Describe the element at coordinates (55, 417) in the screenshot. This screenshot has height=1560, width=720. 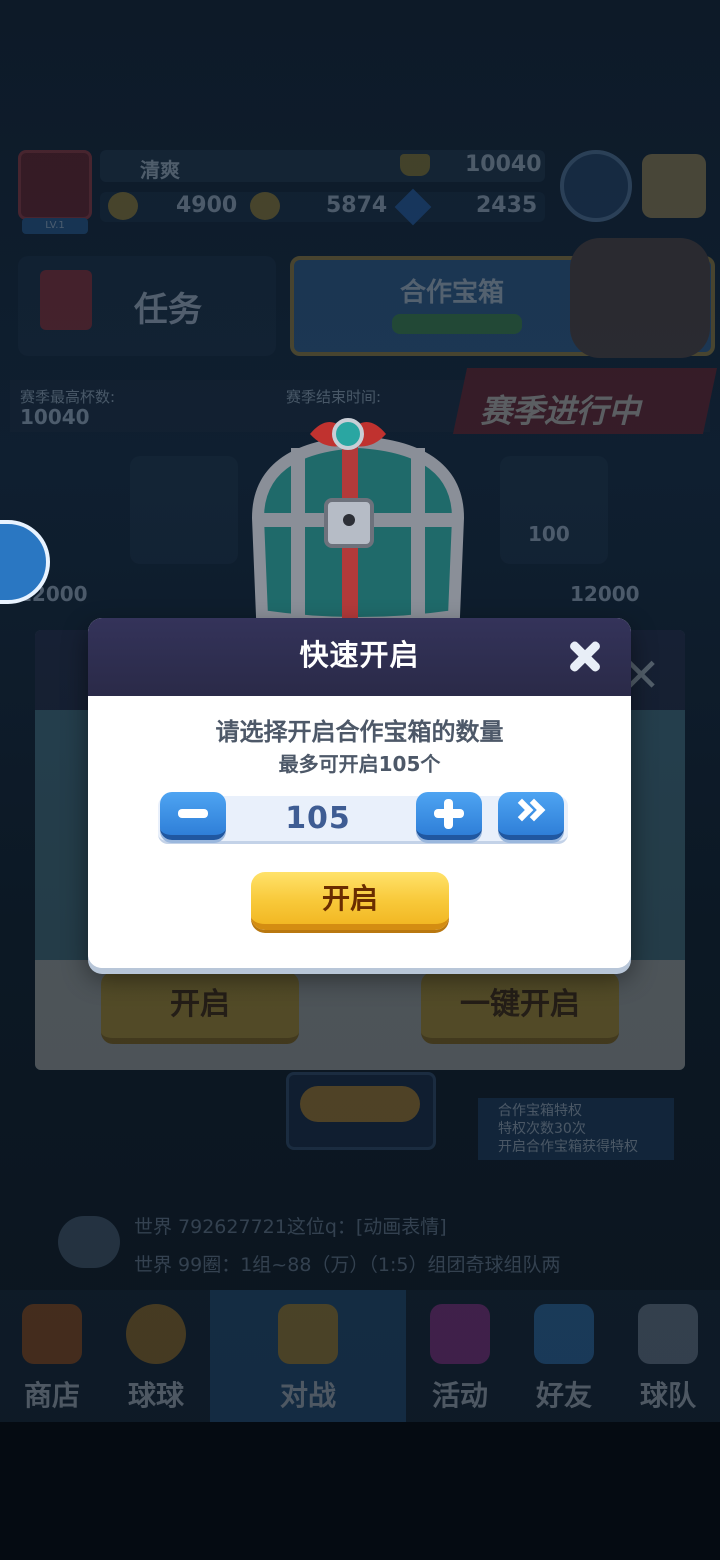
I see `season-best-value: 10040` at that location.